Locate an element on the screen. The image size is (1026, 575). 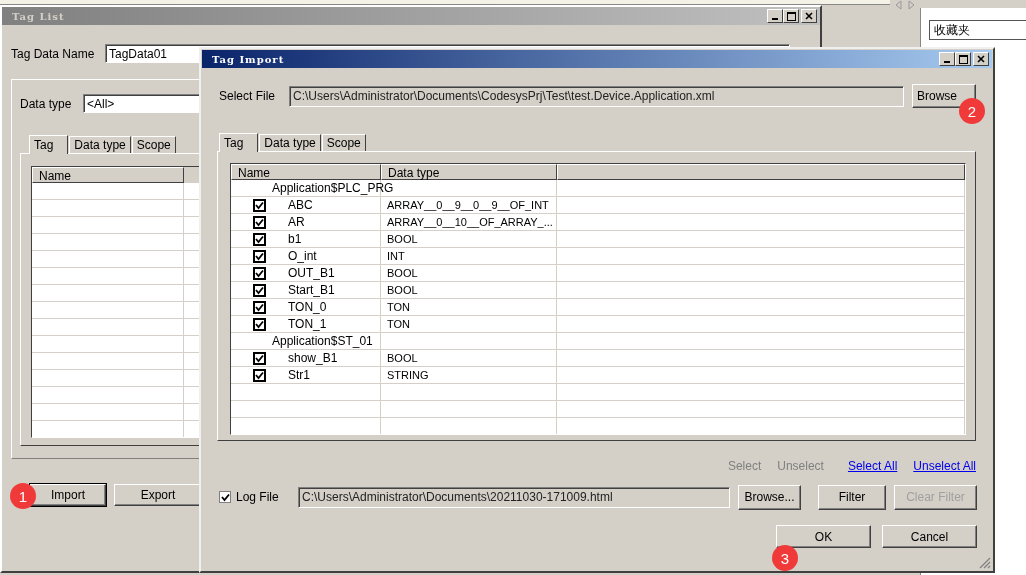
window-title: Tag List is located at coordinates (38, 16).